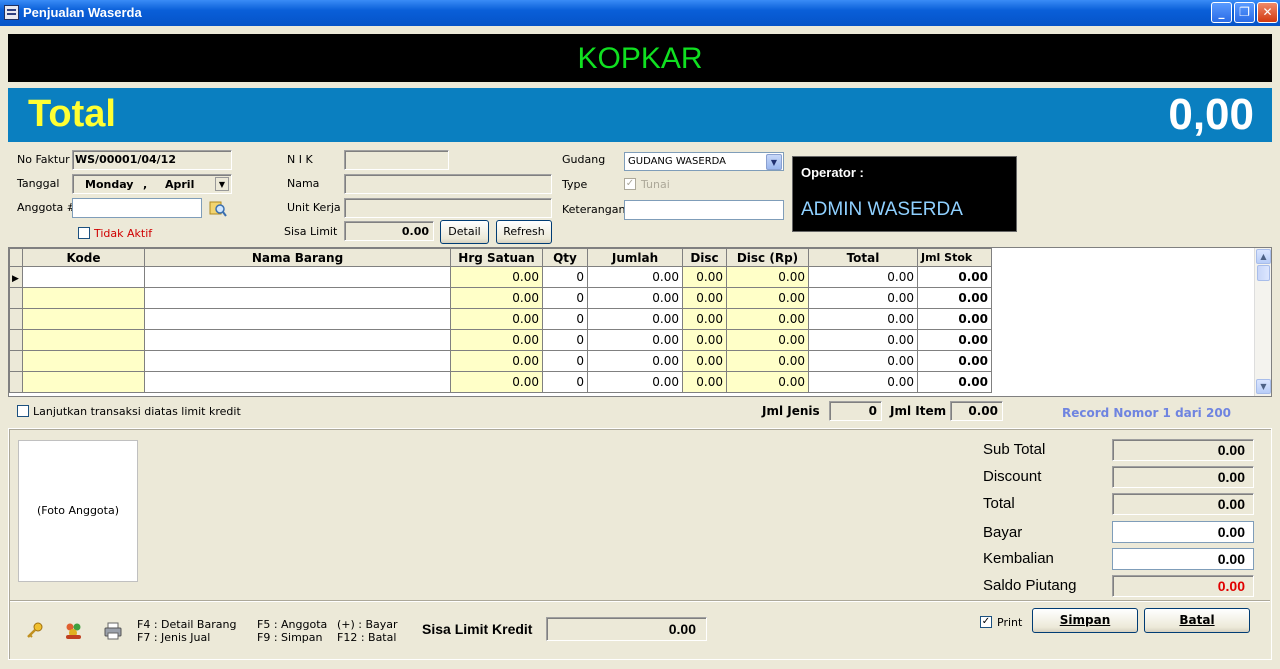 Image resolution: width=1280 pixels, height=669 pixels. I want to click on members-icon, so click(74, 631).